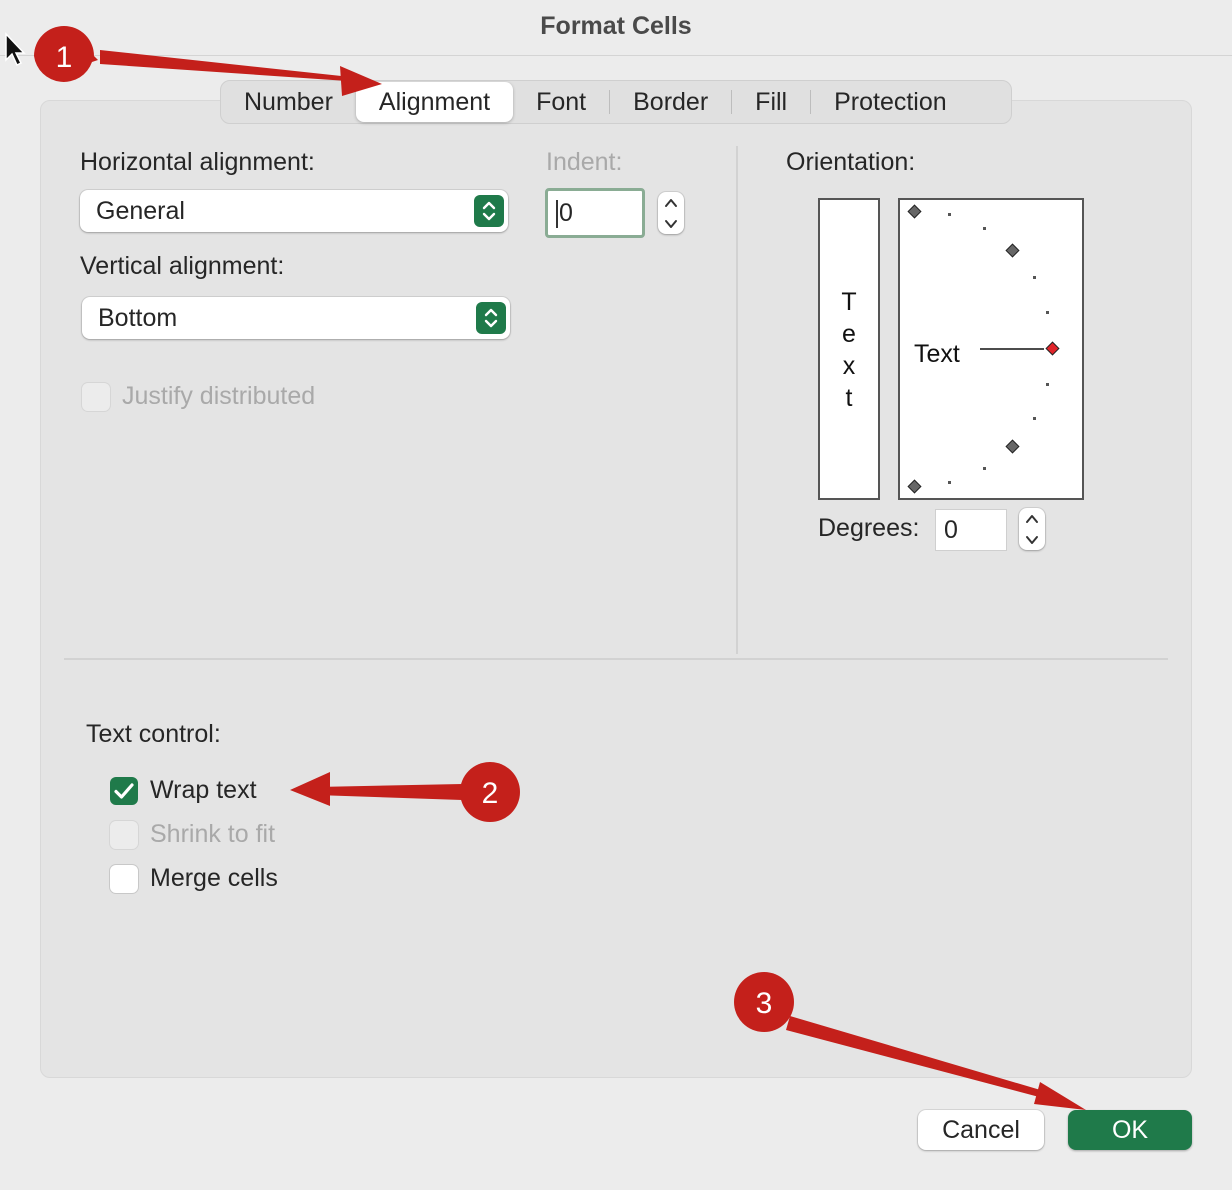 Image resolution: width=1232 pixels, height=1190 pixels. What do you see at coordinates (557, 214) in the screenshot?
I see `text-caret` at bounding box center [557, 214].